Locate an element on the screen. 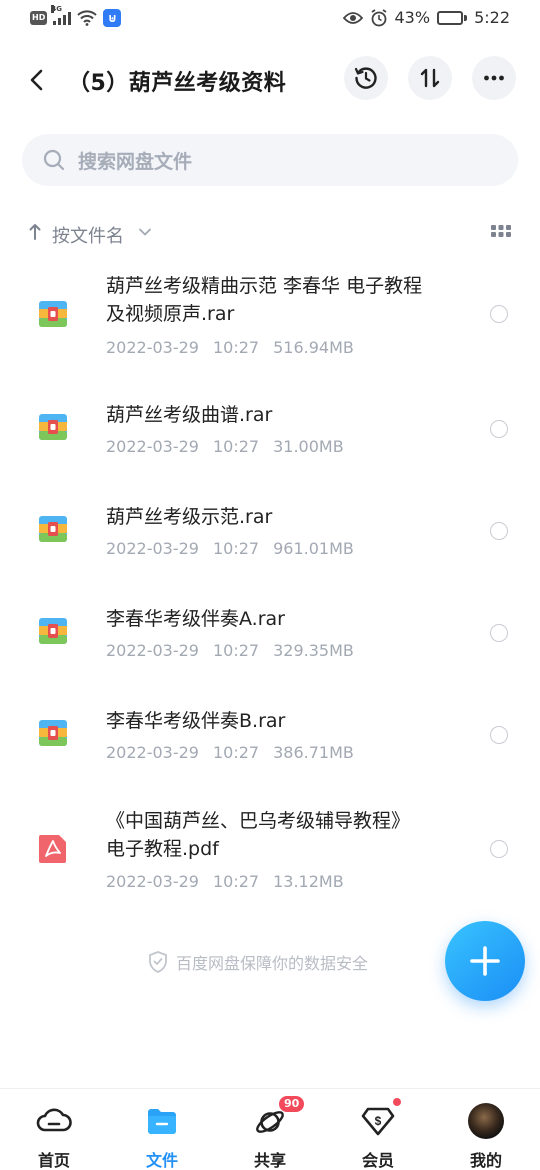 Image resolution: width=540 pixels, height=1170 pixels. vip-dollar-icon: $ is located at coordinates (378, 1121).